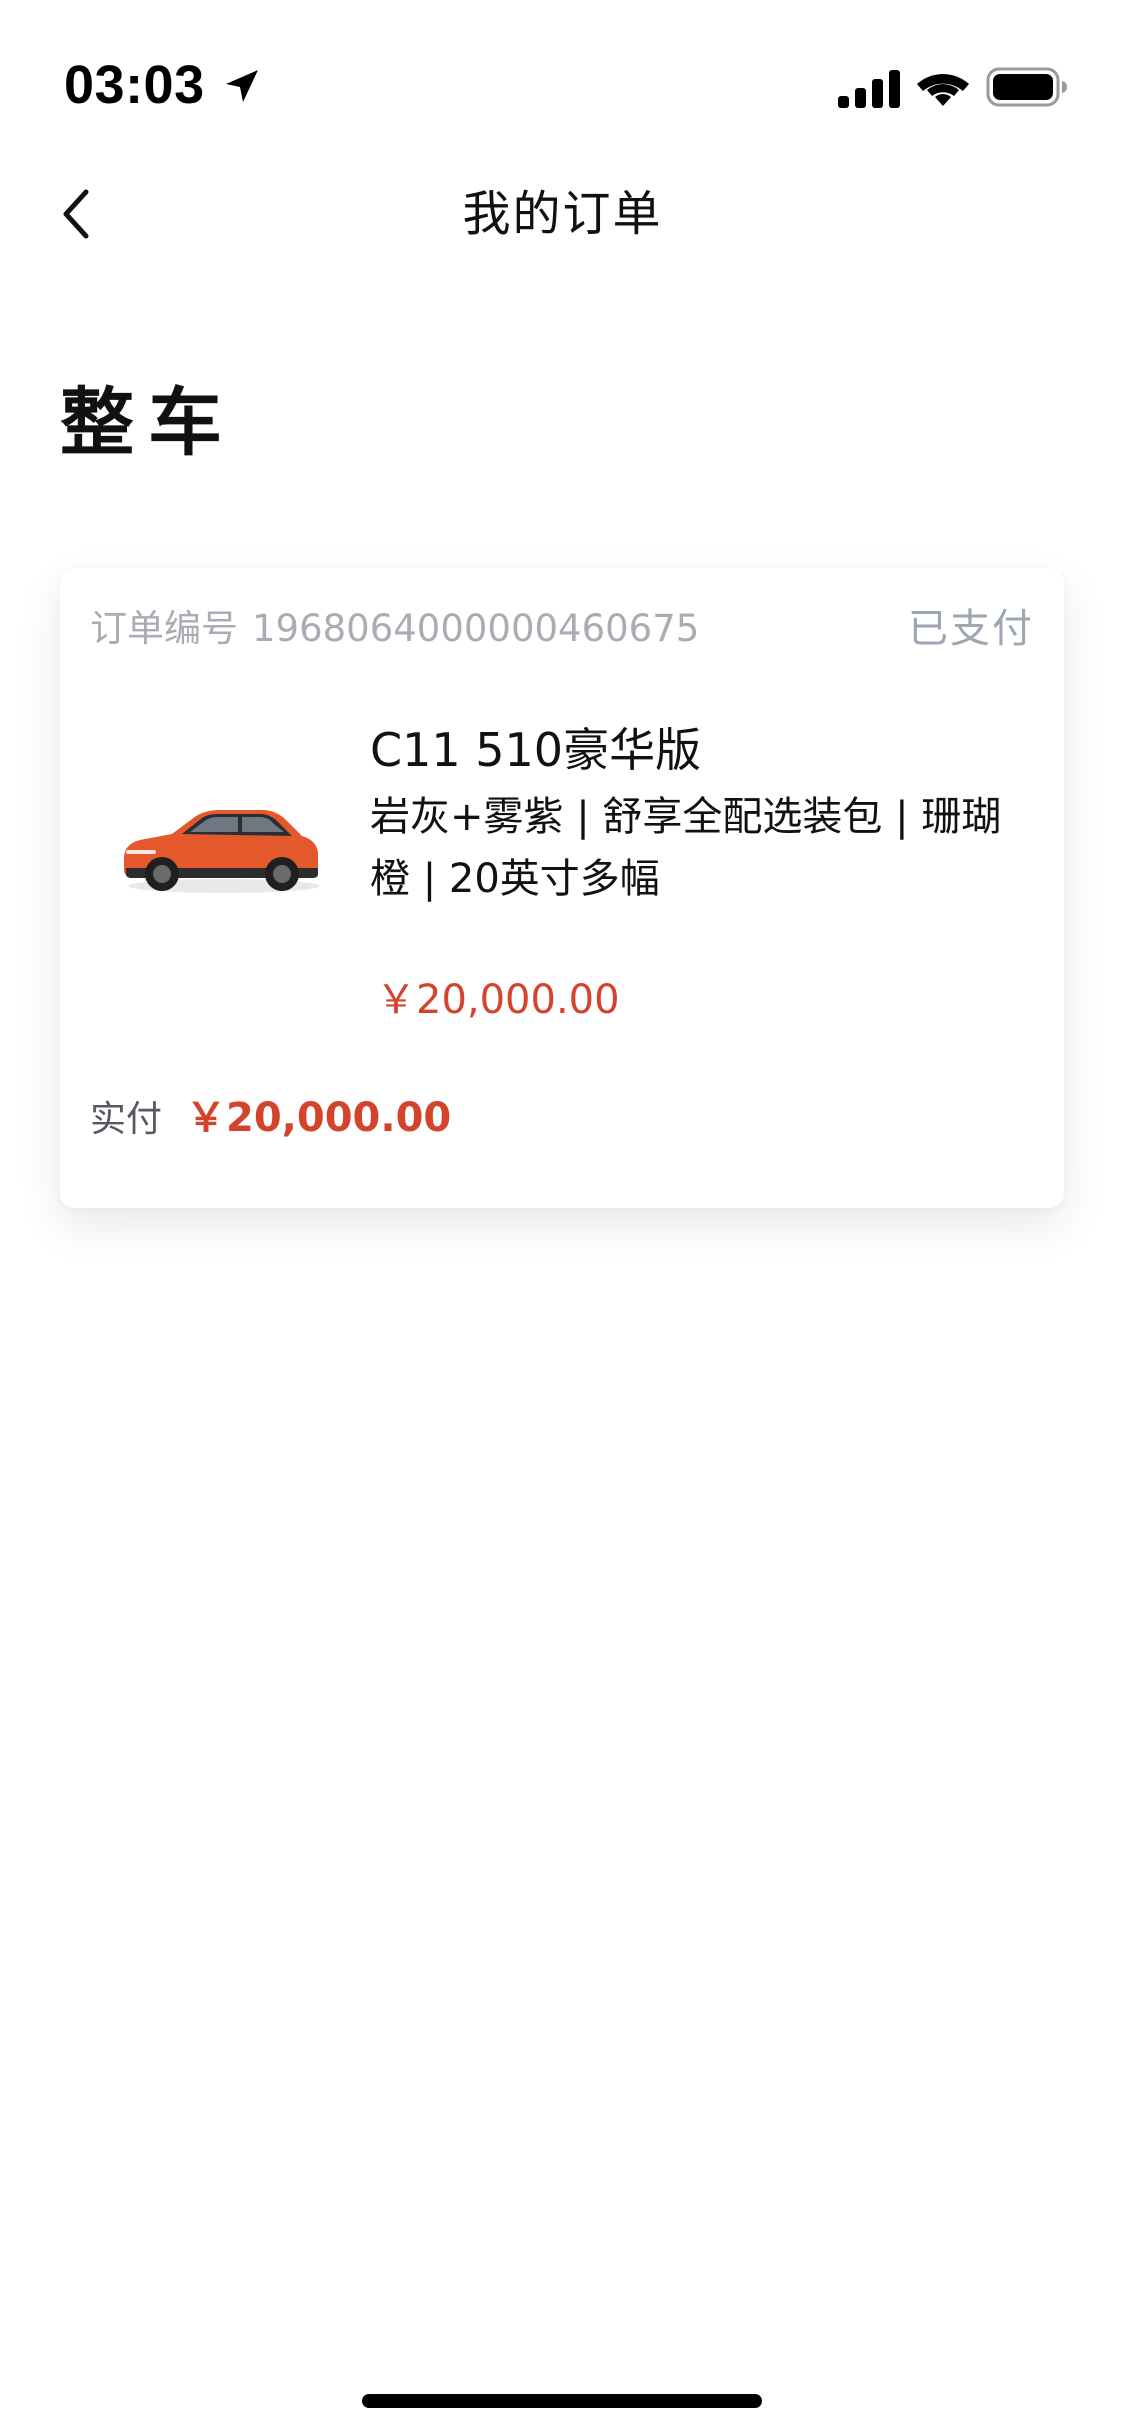  I want to click on order-number: 1968064000000460675, so click(476, 628).